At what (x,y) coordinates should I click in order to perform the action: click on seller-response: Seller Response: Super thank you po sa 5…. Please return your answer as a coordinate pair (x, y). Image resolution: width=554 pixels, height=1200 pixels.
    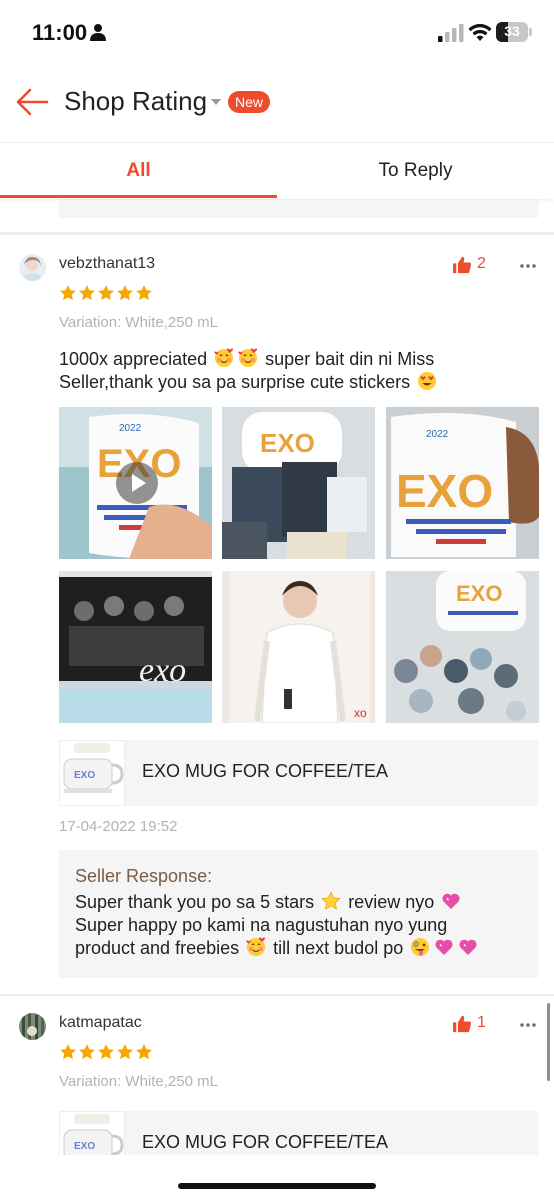
    Looking at the image, I should click on (298, 914).